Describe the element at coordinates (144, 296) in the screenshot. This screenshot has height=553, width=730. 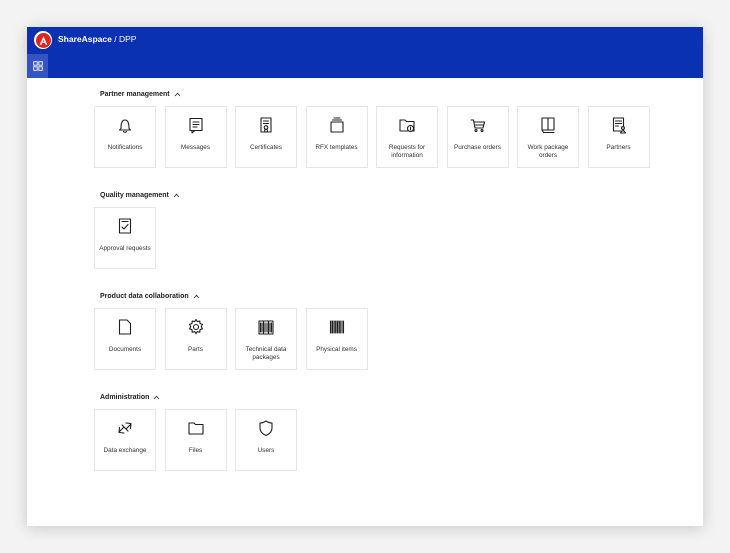
I see `section-title: Product data collaboration` at that location.